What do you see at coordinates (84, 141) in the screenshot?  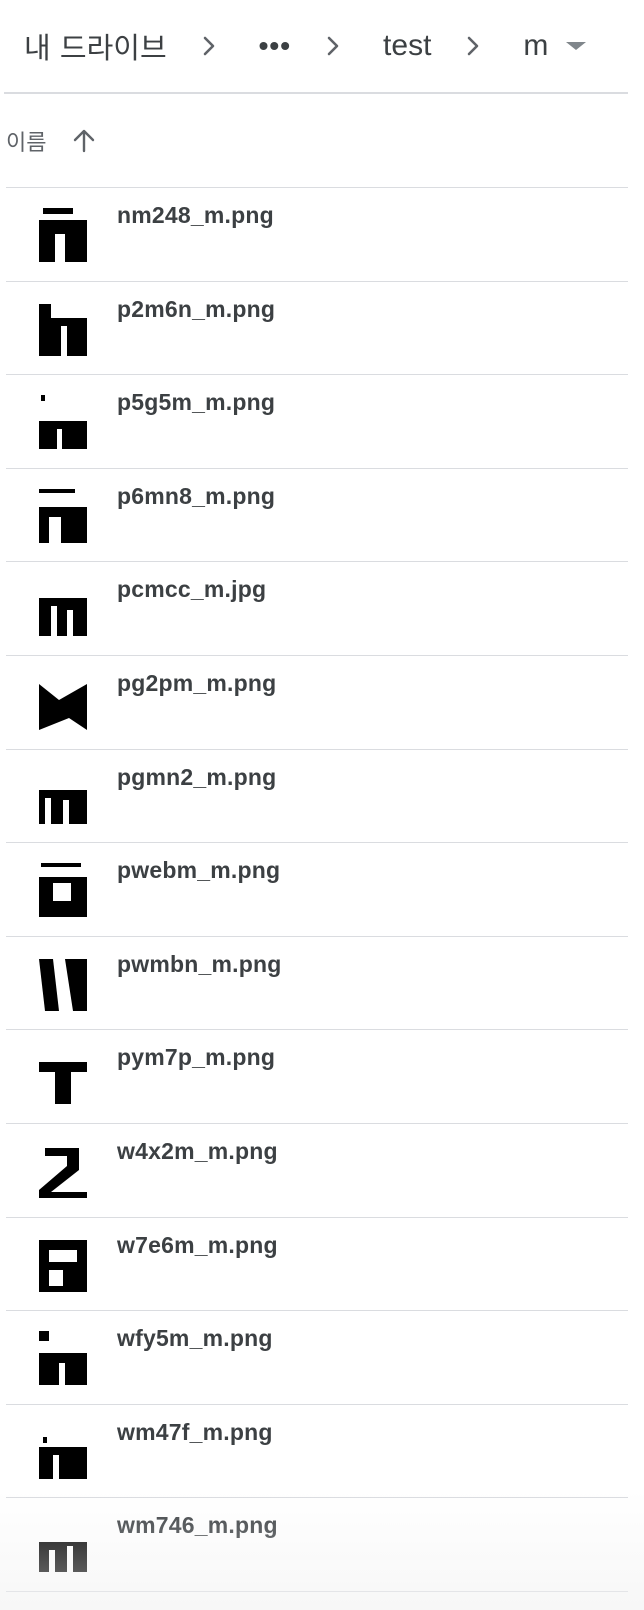 I see `arrow-up-icon` at bounding box center [84, 141].